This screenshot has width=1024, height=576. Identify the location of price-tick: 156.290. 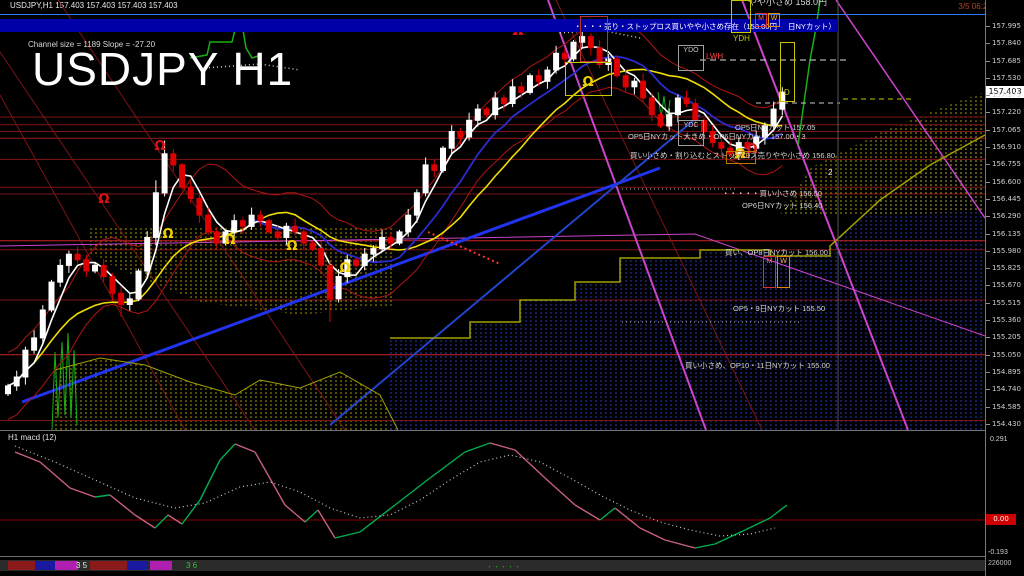
(1006, 216).